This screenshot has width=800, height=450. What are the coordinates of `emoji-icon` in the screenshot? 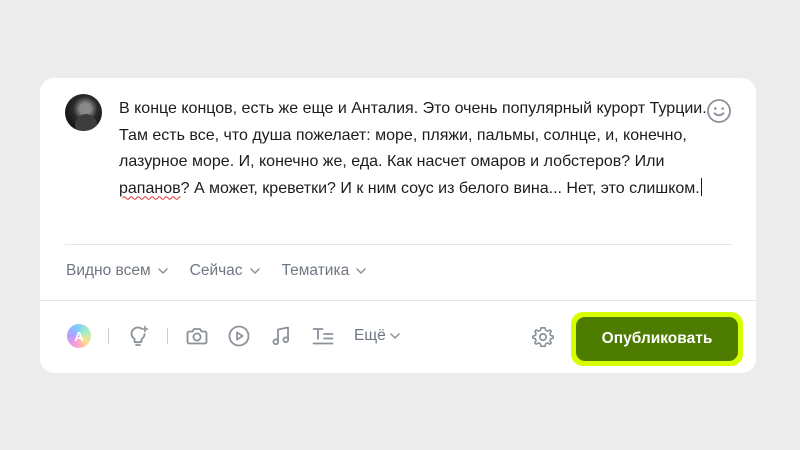 It's located at (719, 111).